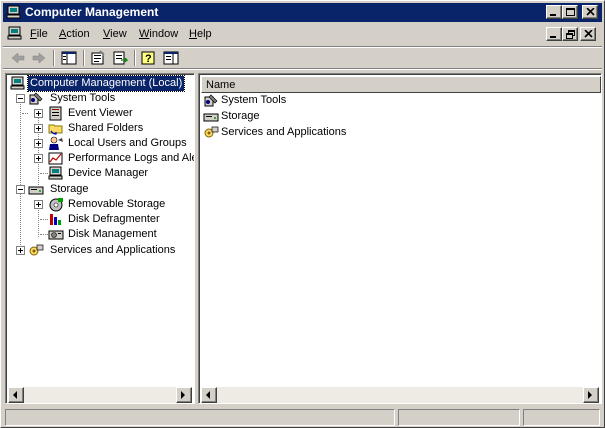  I want to click on list-item-label: Storage, so click(240, 116).